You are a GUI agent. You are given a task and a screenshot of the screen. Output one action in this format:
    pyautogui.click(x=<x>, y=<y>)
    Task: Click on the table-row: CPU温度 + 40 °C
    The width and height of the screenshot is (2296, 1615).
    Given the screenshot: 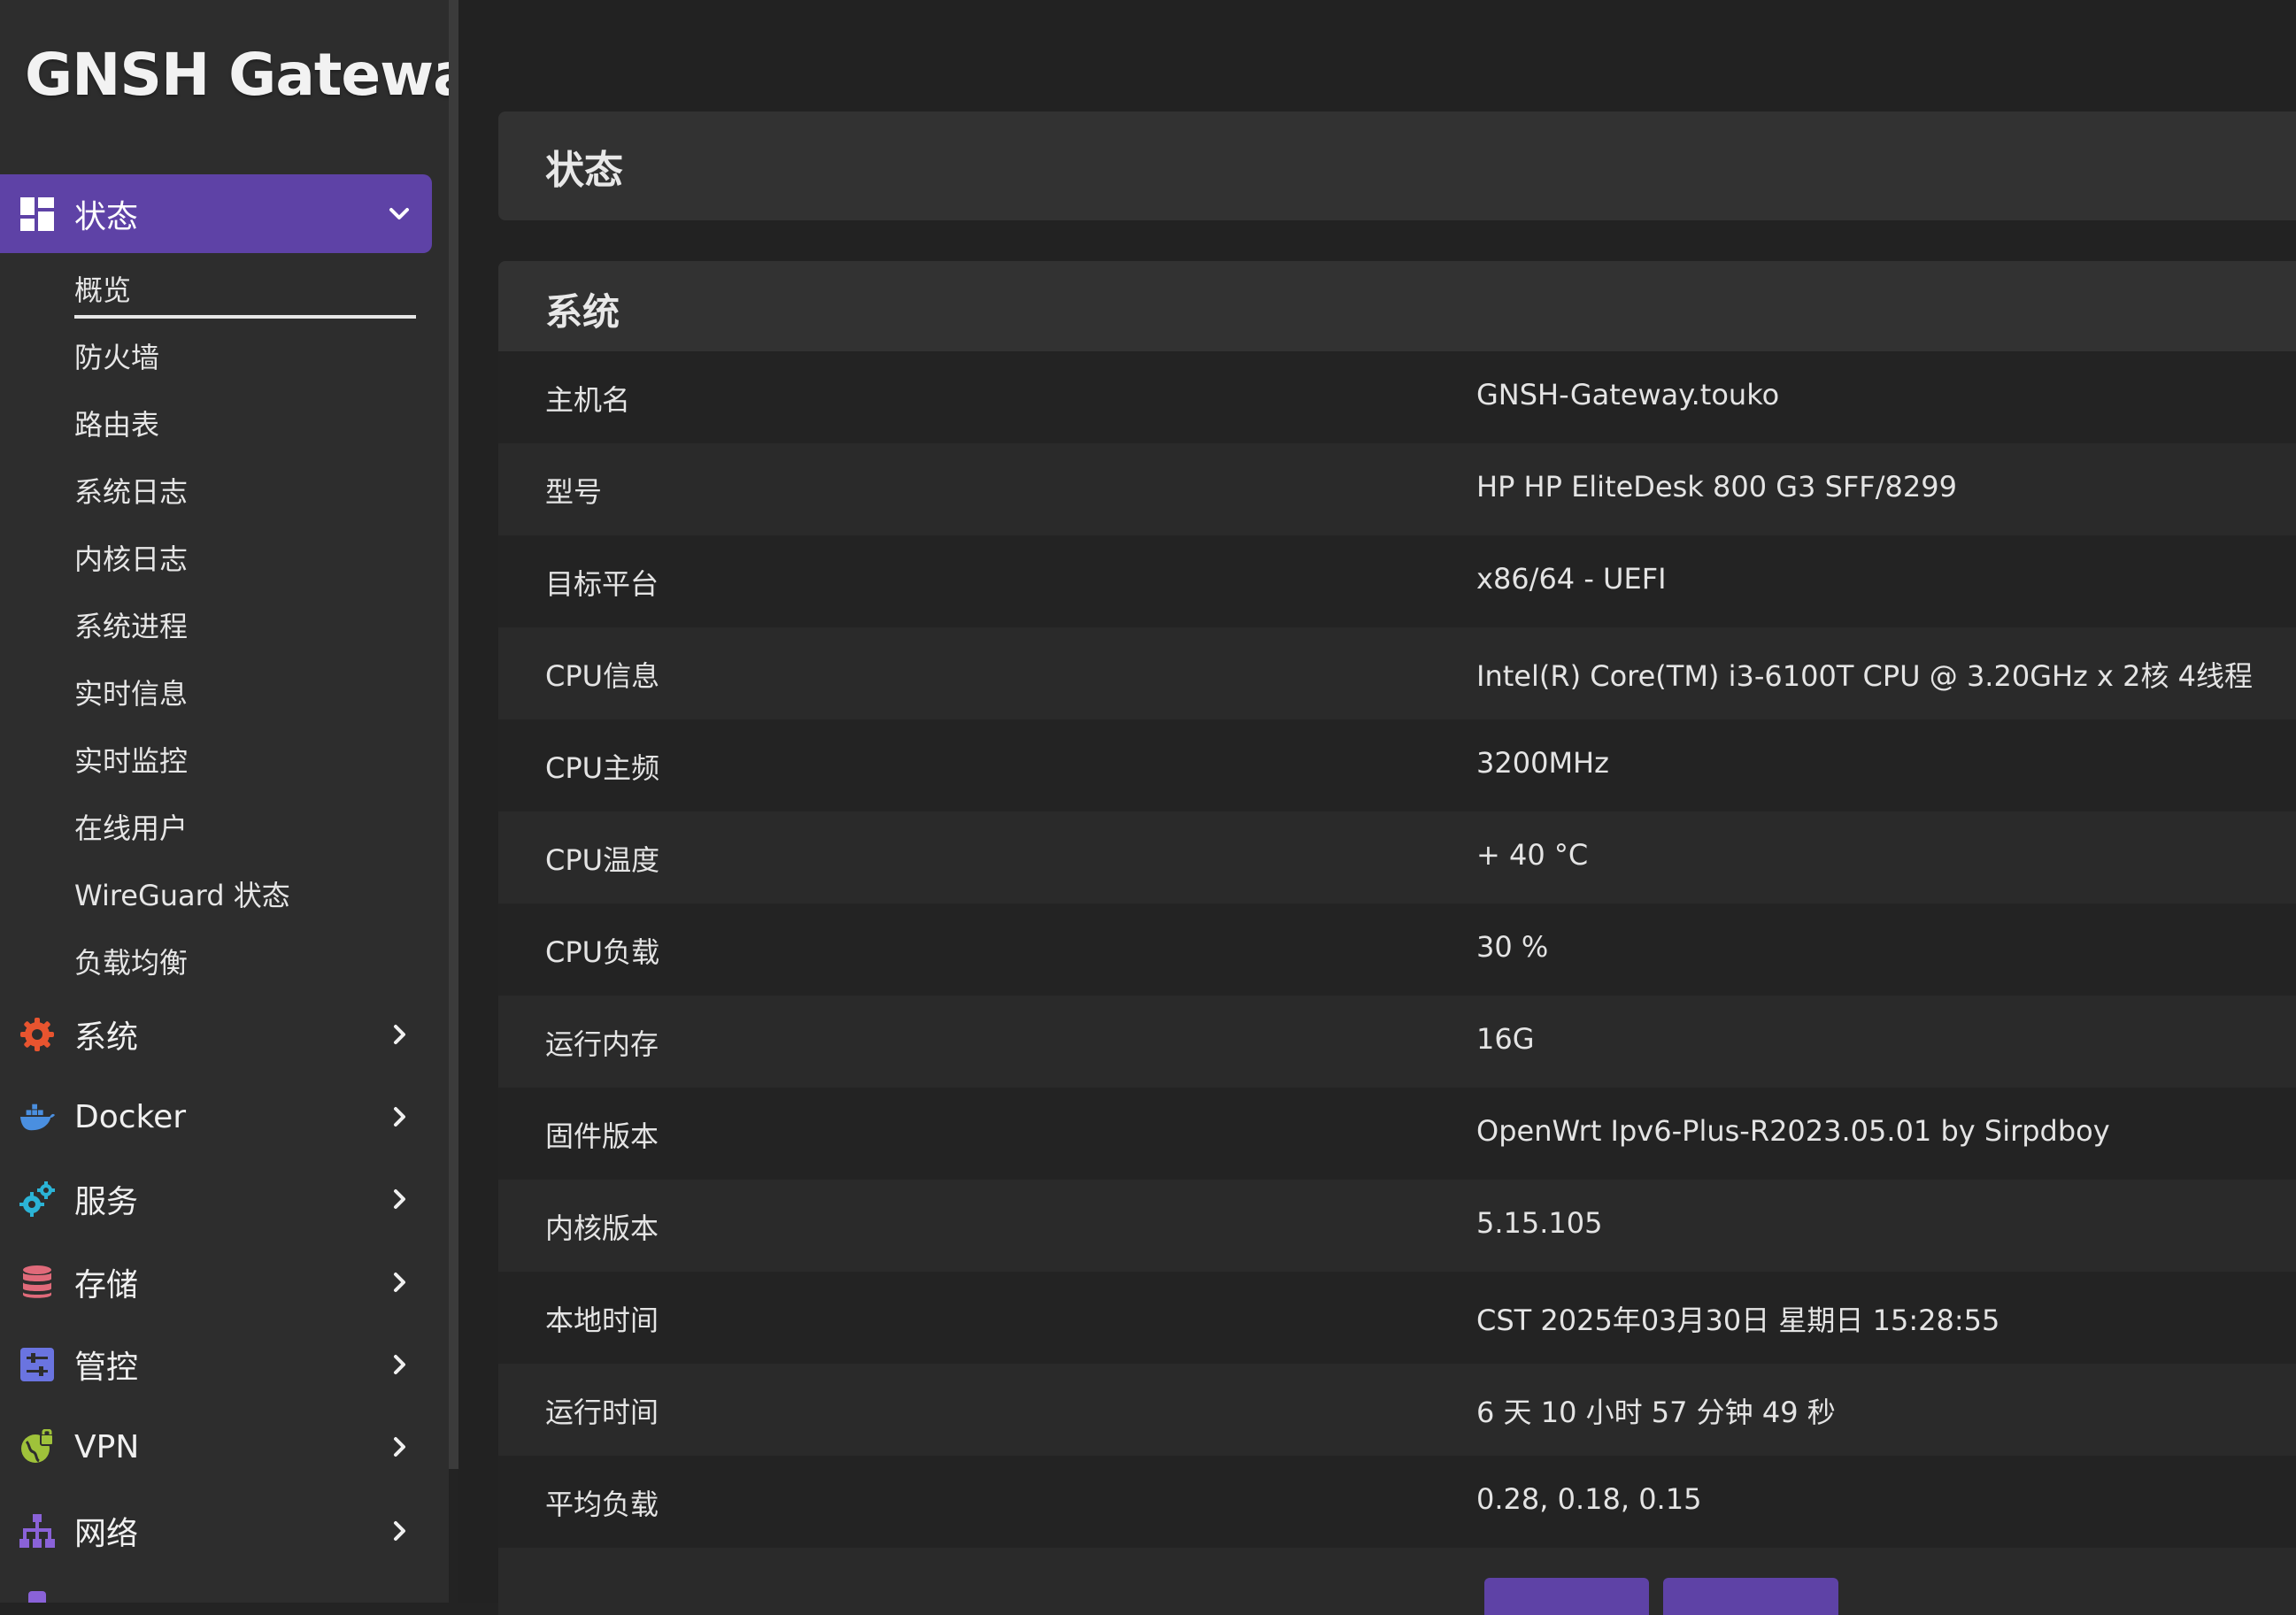 What is the action you would take?
    pyautogui.click(x=1397, y=857)
    